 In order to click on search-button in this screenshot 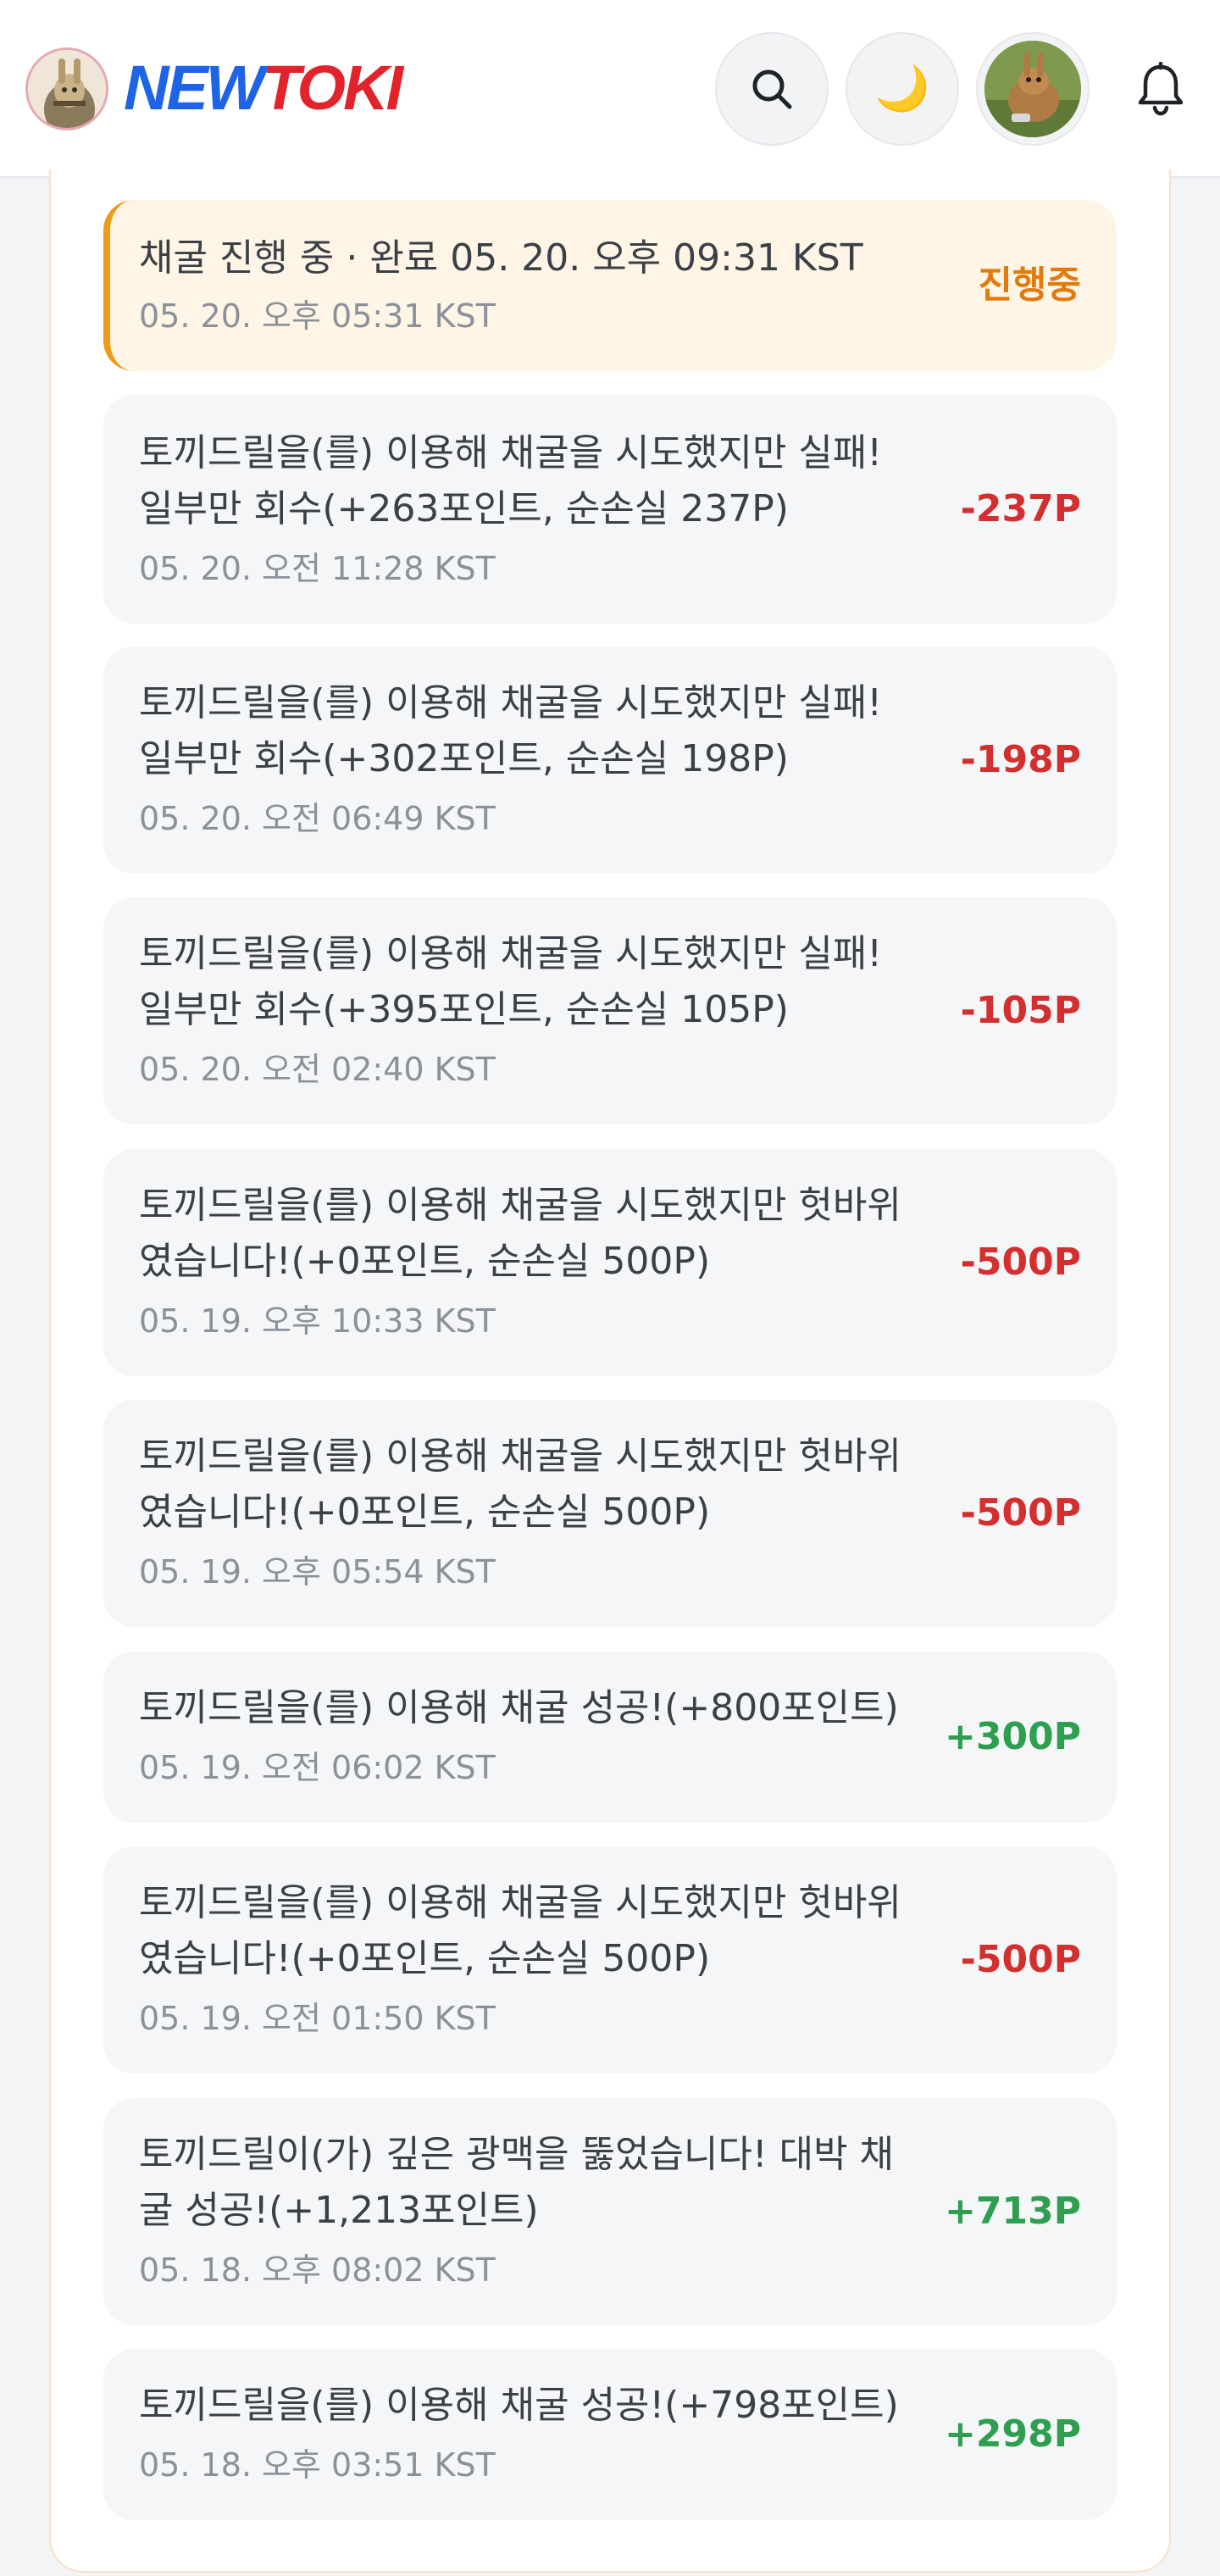, I will do `click(772, 89)`.